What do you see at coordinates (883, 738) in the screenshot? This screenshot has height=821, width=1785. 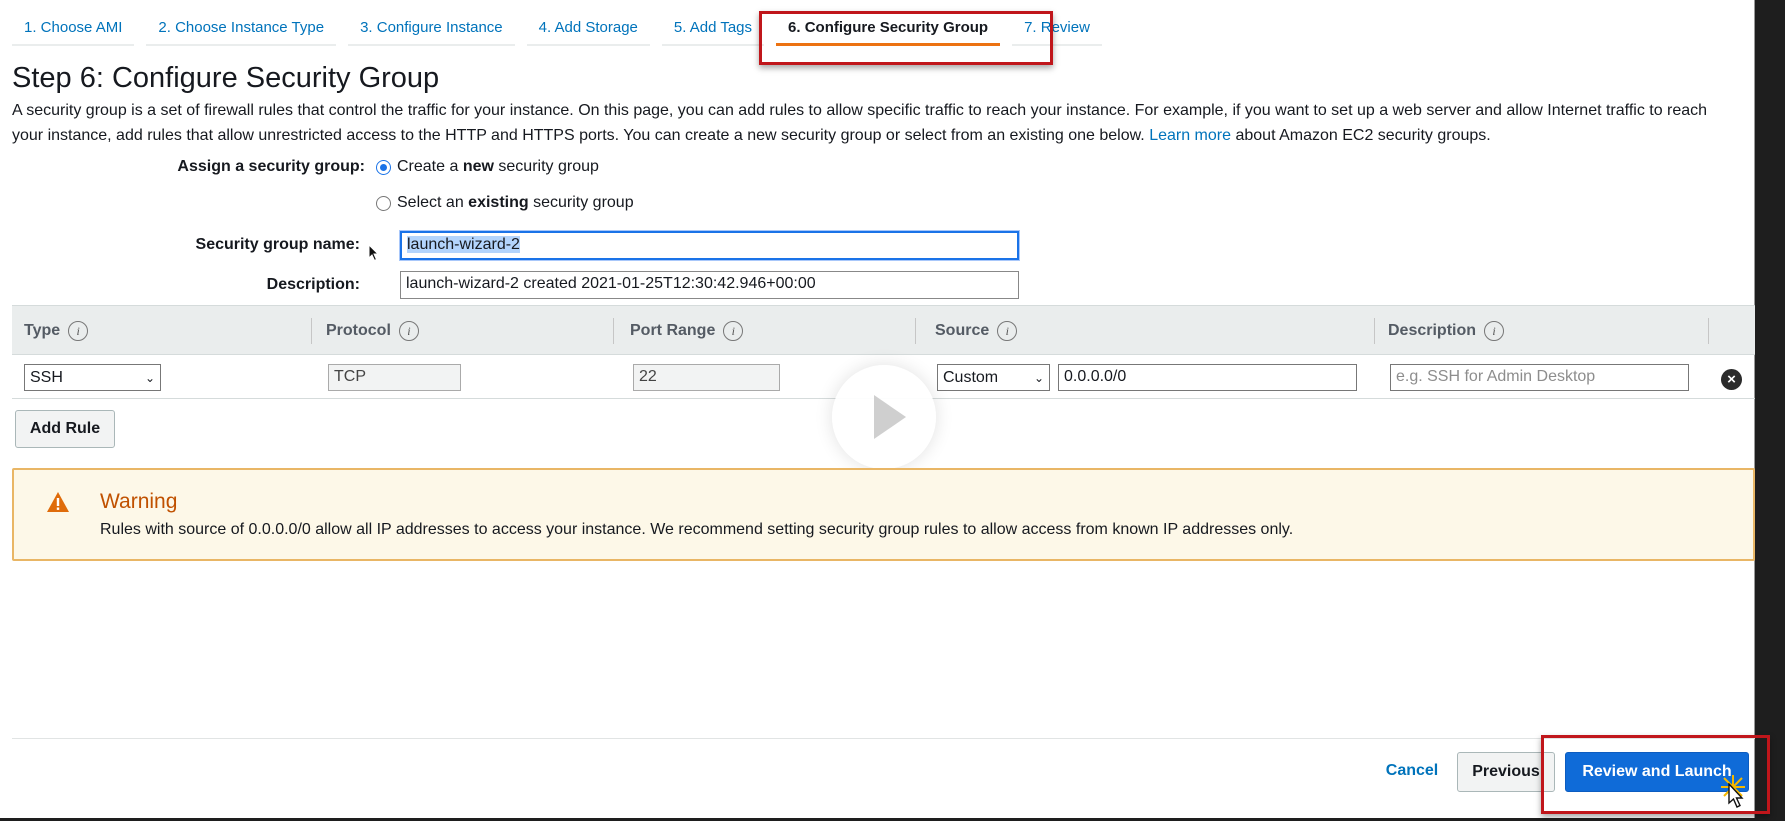 I see `footer-divider` at bounding box center [883, 738].